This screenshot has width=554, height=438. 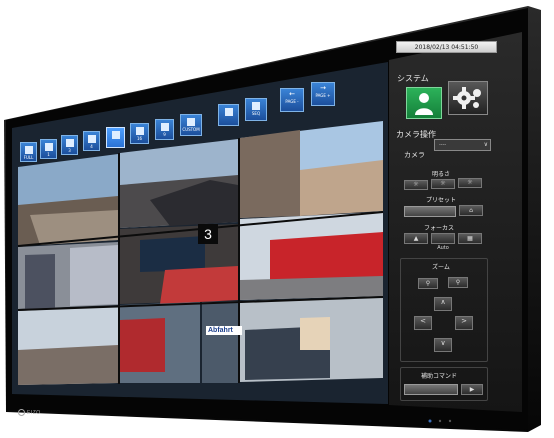 I want to click on focus-near-button: ▲, so click(x=416, y=238).